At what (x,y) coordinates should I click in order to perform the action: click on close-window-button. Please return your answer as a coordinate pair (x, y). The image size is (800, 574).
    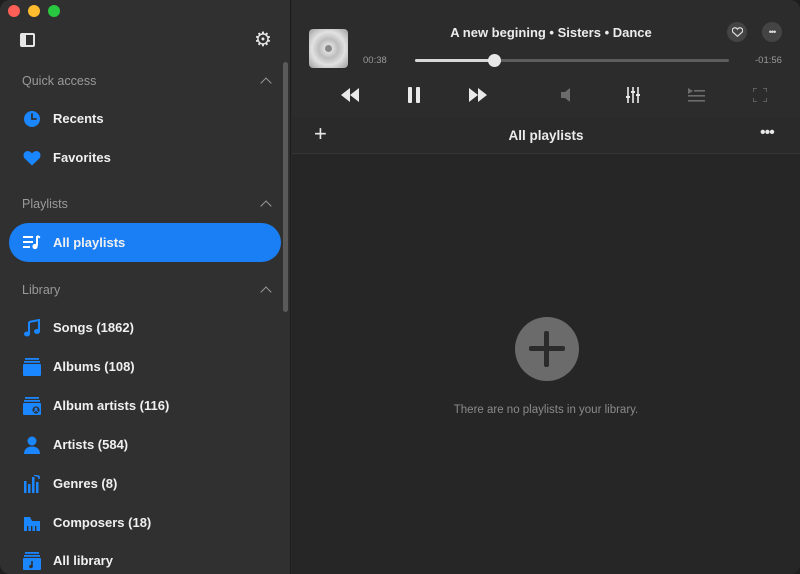
    Looking at the image, I should click on (14, 11).